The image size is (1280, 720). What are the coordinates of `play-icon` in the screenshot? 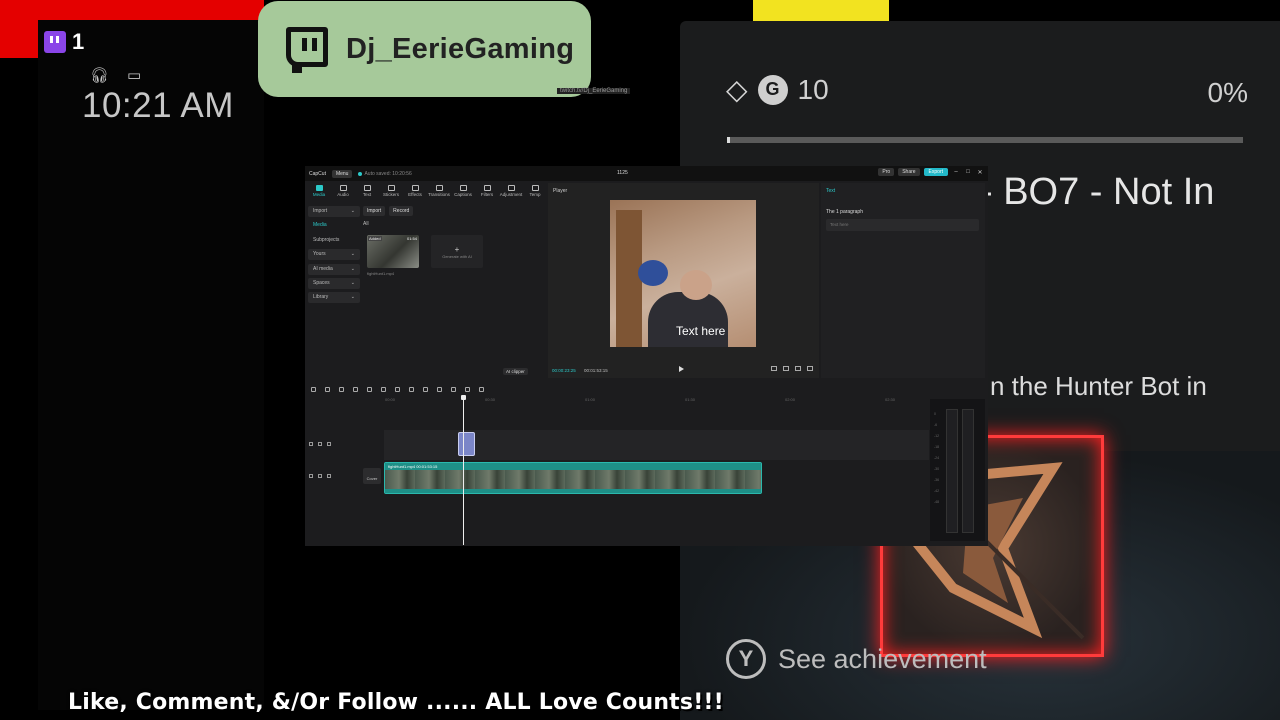 It's located at (681, 369).